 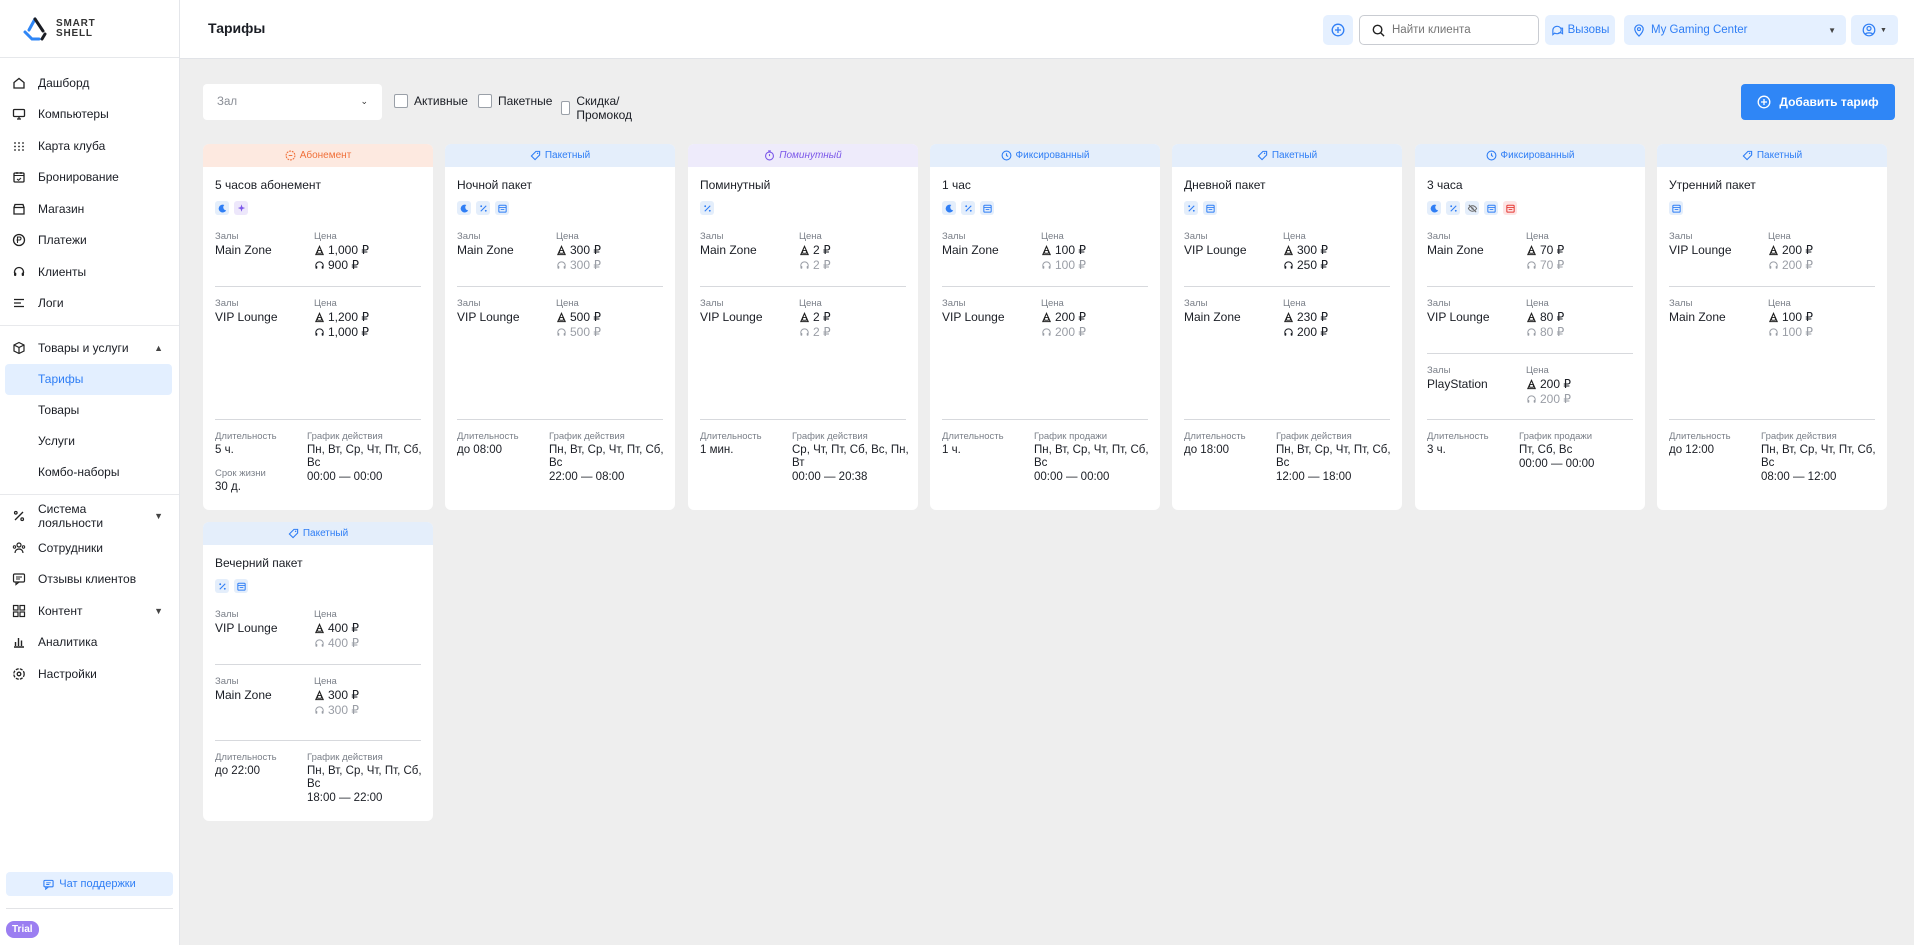 I want to click on filter-packages-checkbox: Пакетные, so click(x=515, y=101).